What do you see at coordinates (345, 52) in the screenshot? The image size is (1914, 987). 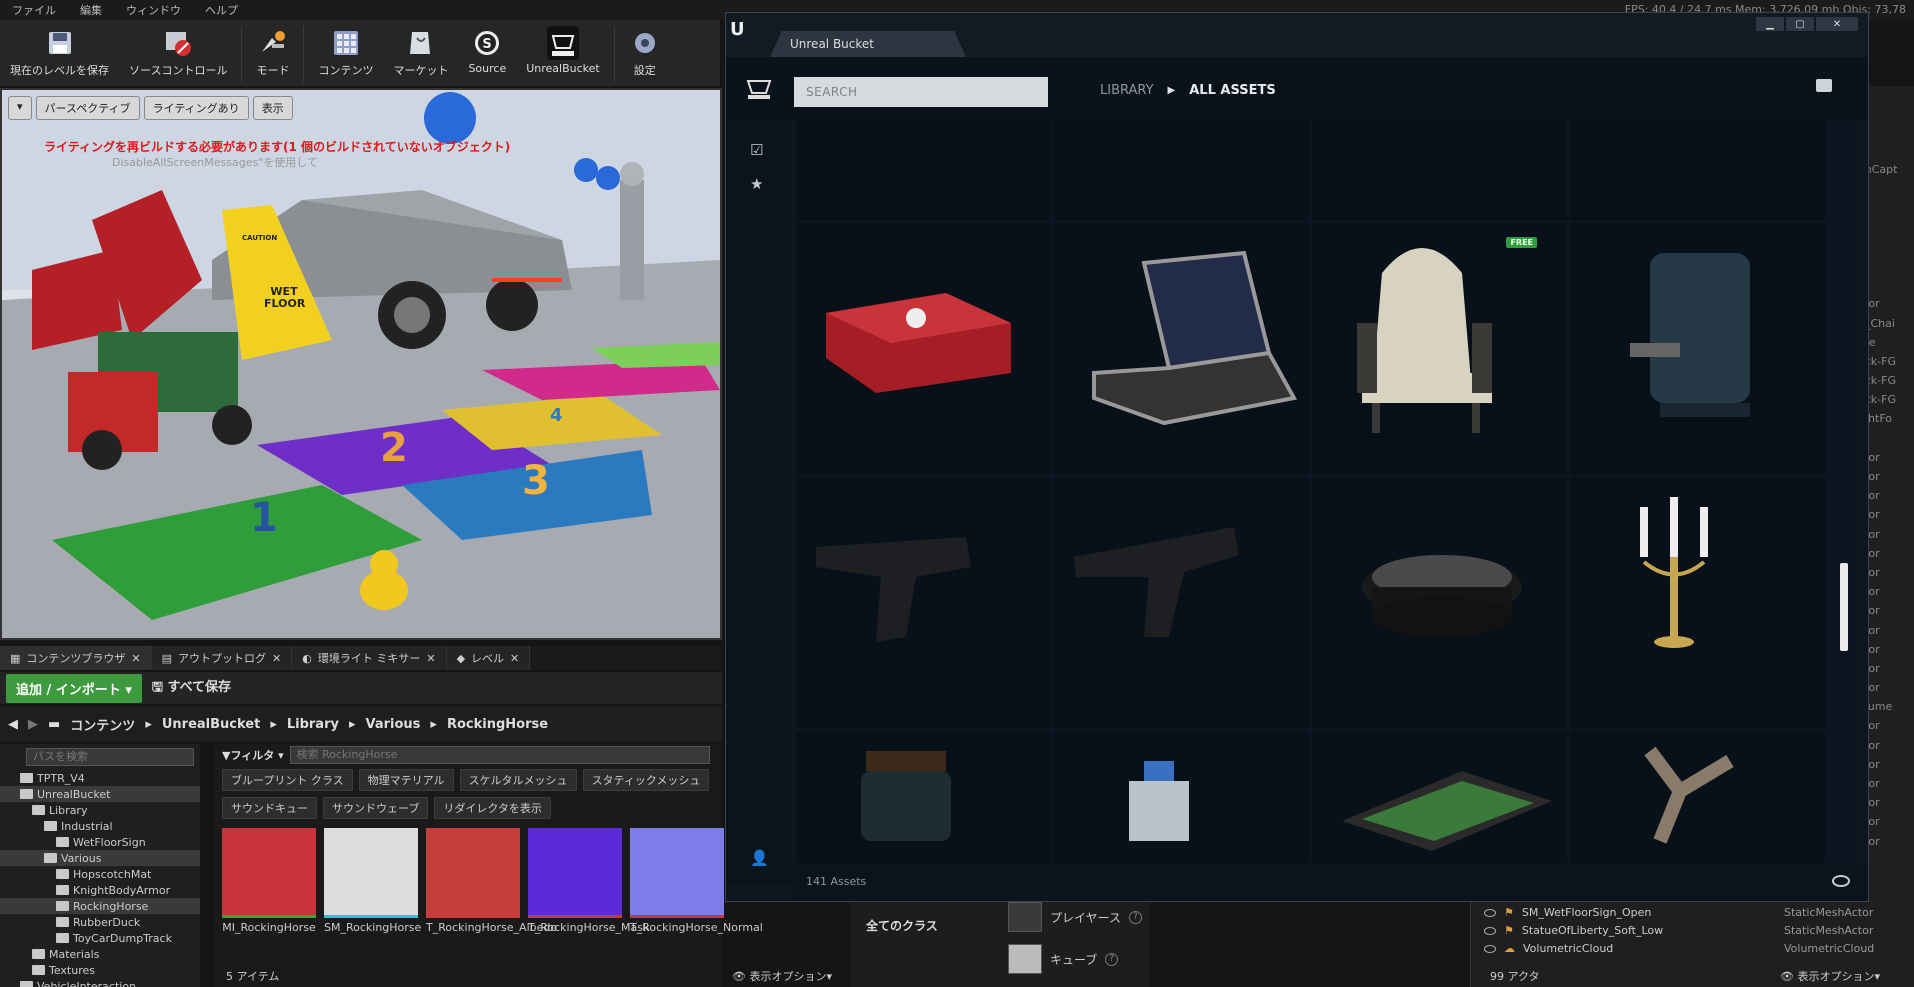 I see `content-button: コンテンツ` at bounding box center [345, 52].